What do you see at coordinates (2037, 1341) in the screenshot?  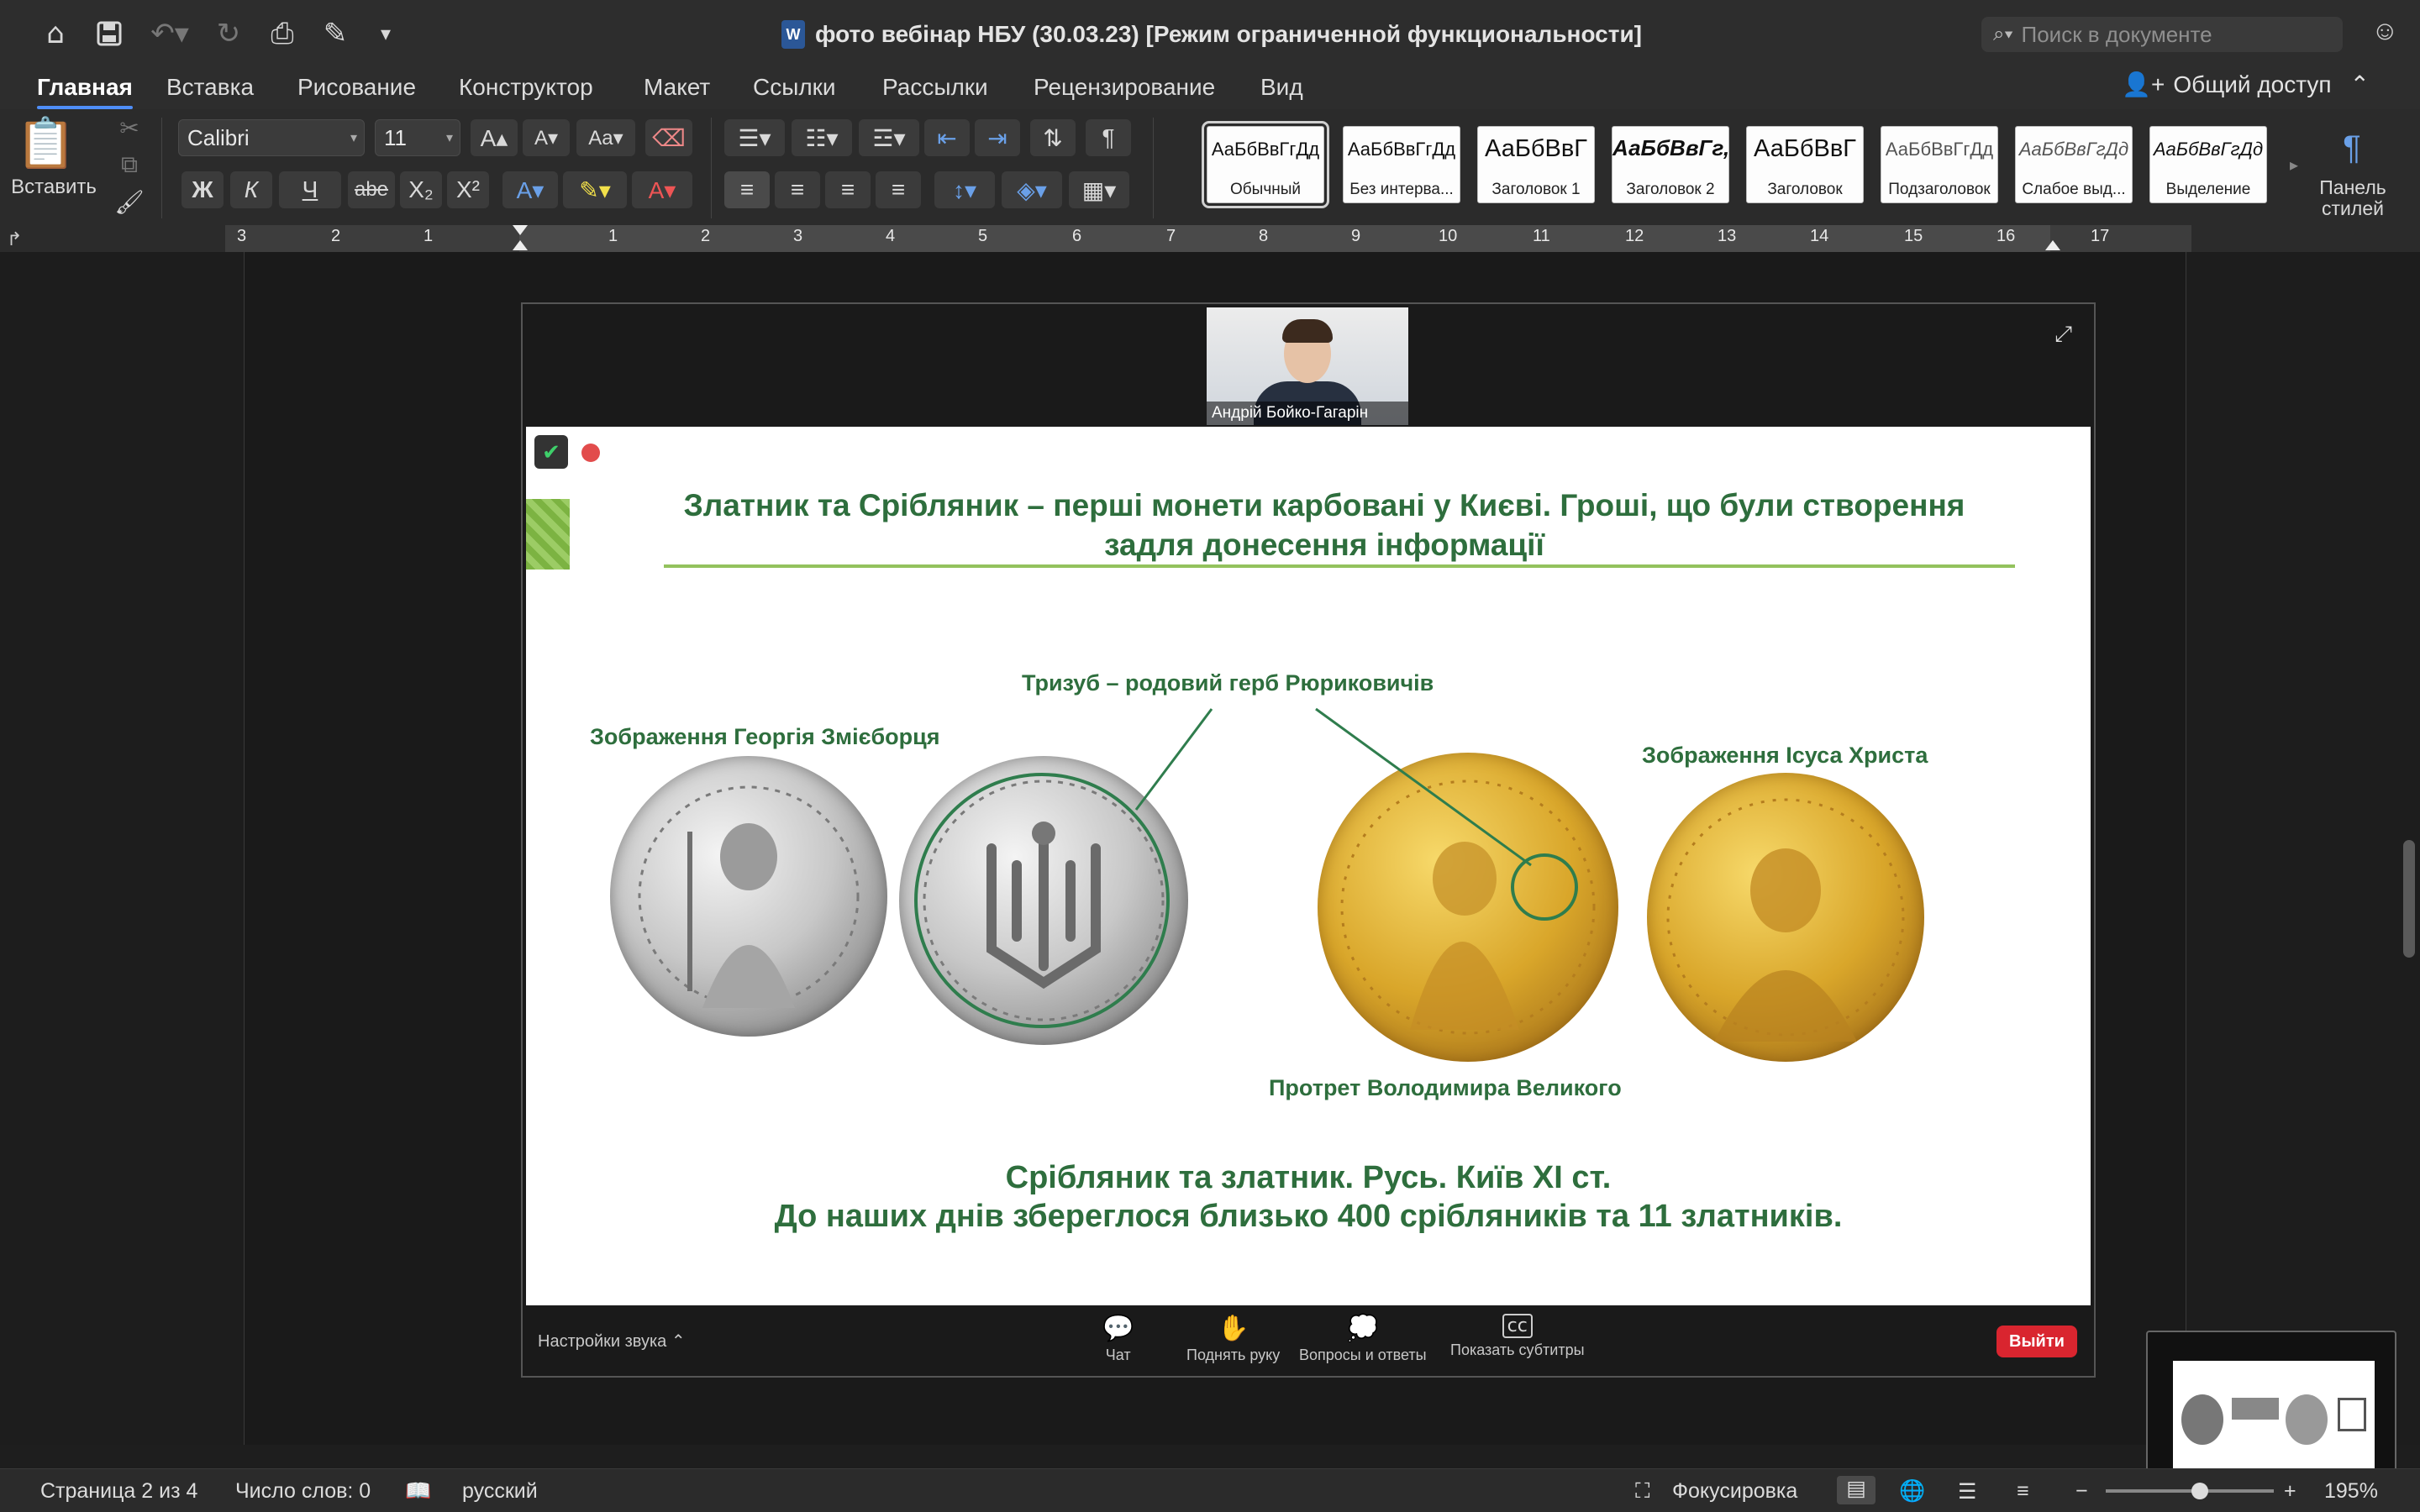 I see `leave-button: Выйти` at bounding box center [2037, 1341].